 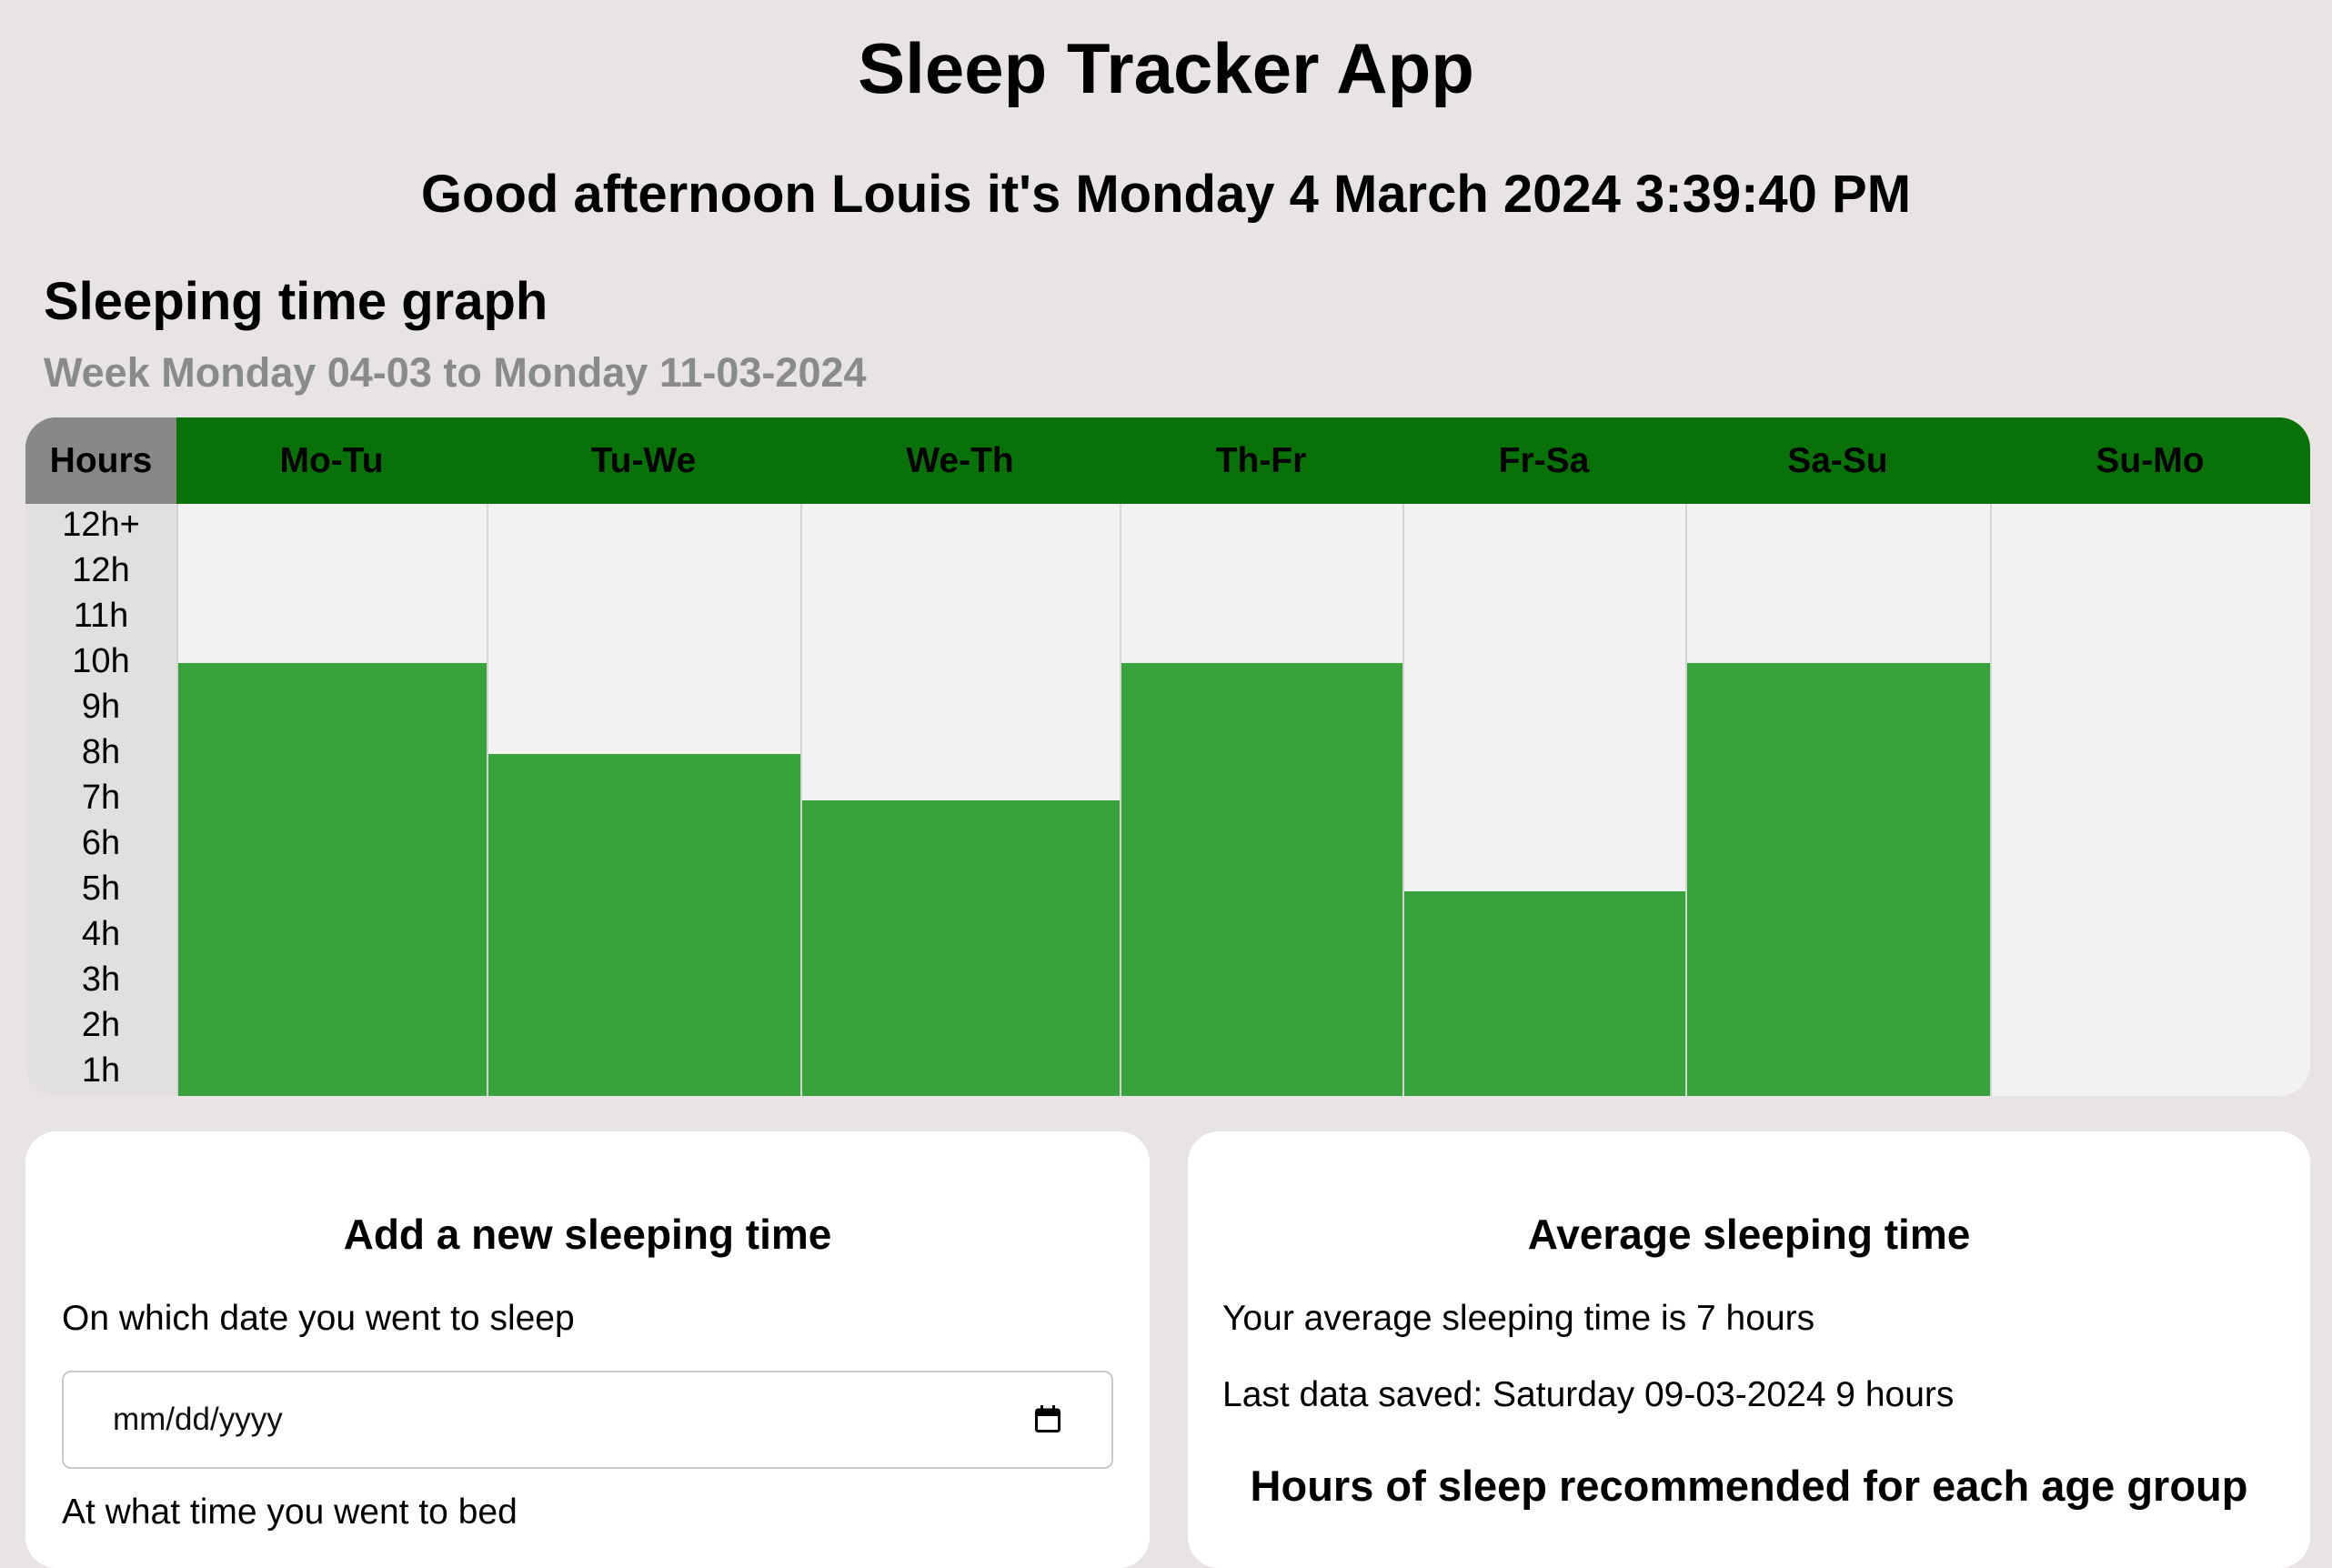 What do you see at coordinates (290, 1512) in the screenshot?
I see `bedtime-label: At what time you went to bed` at bounding box center [290, 1512].